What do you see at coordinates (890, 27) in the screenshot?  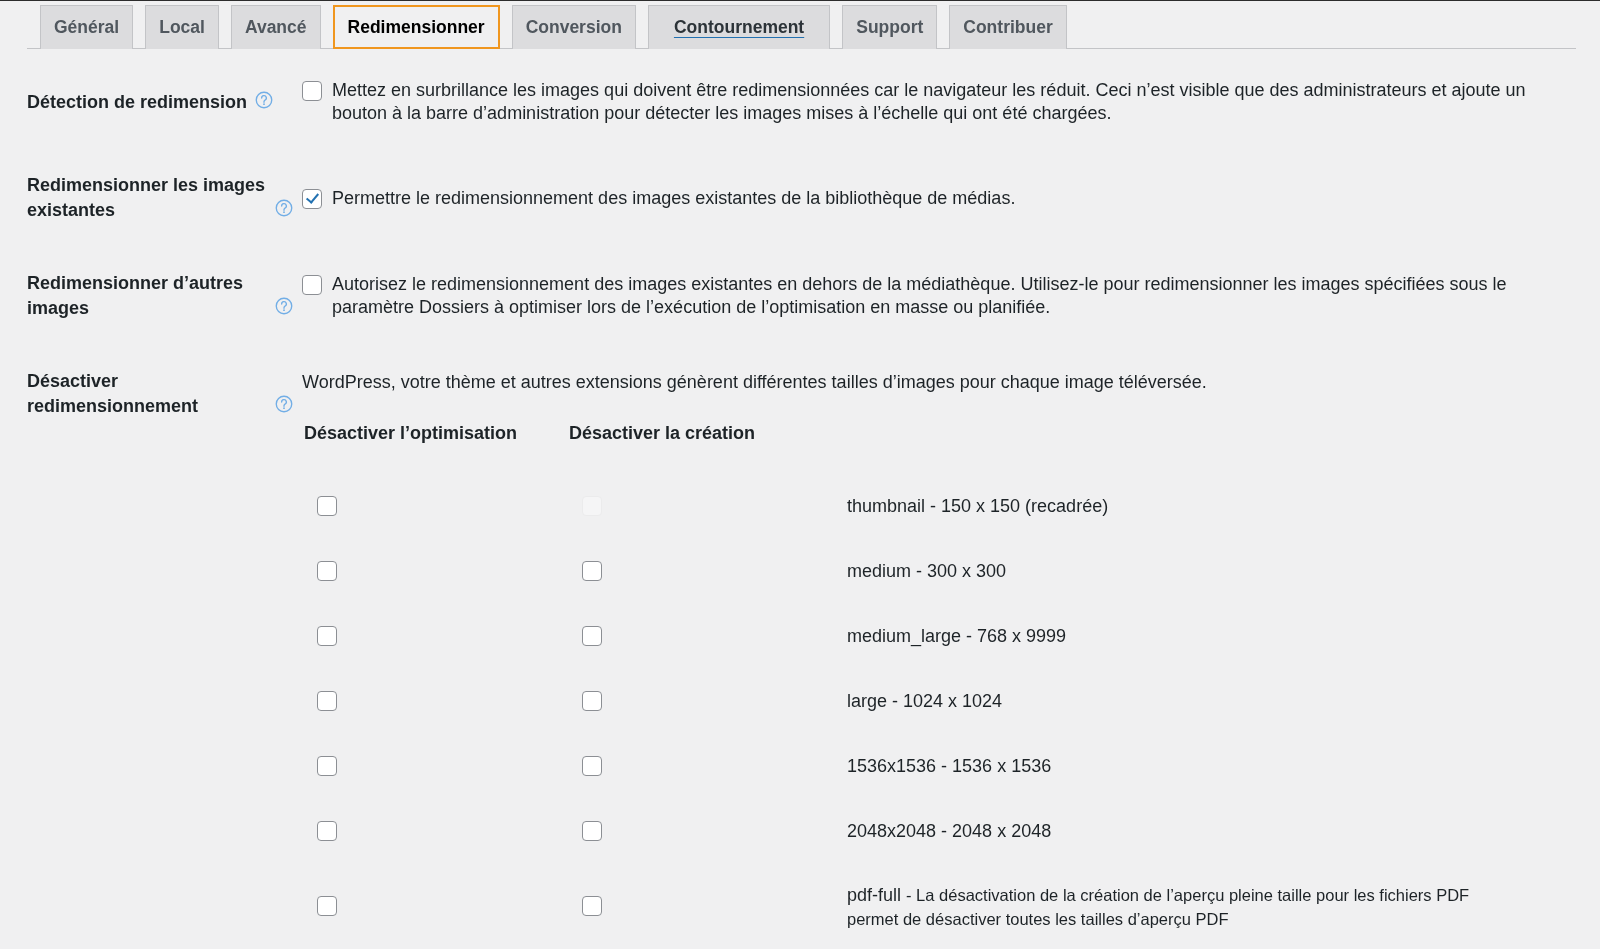 I see `tab: Support` at bounding box center [890, 27].